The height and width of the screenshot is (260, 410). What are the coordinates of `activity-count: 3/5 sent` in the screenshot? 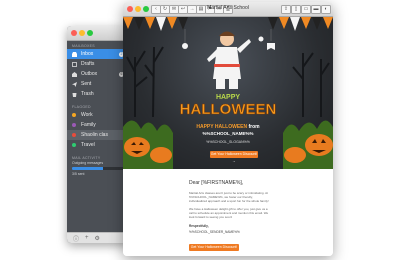 It's located at (78, 174).